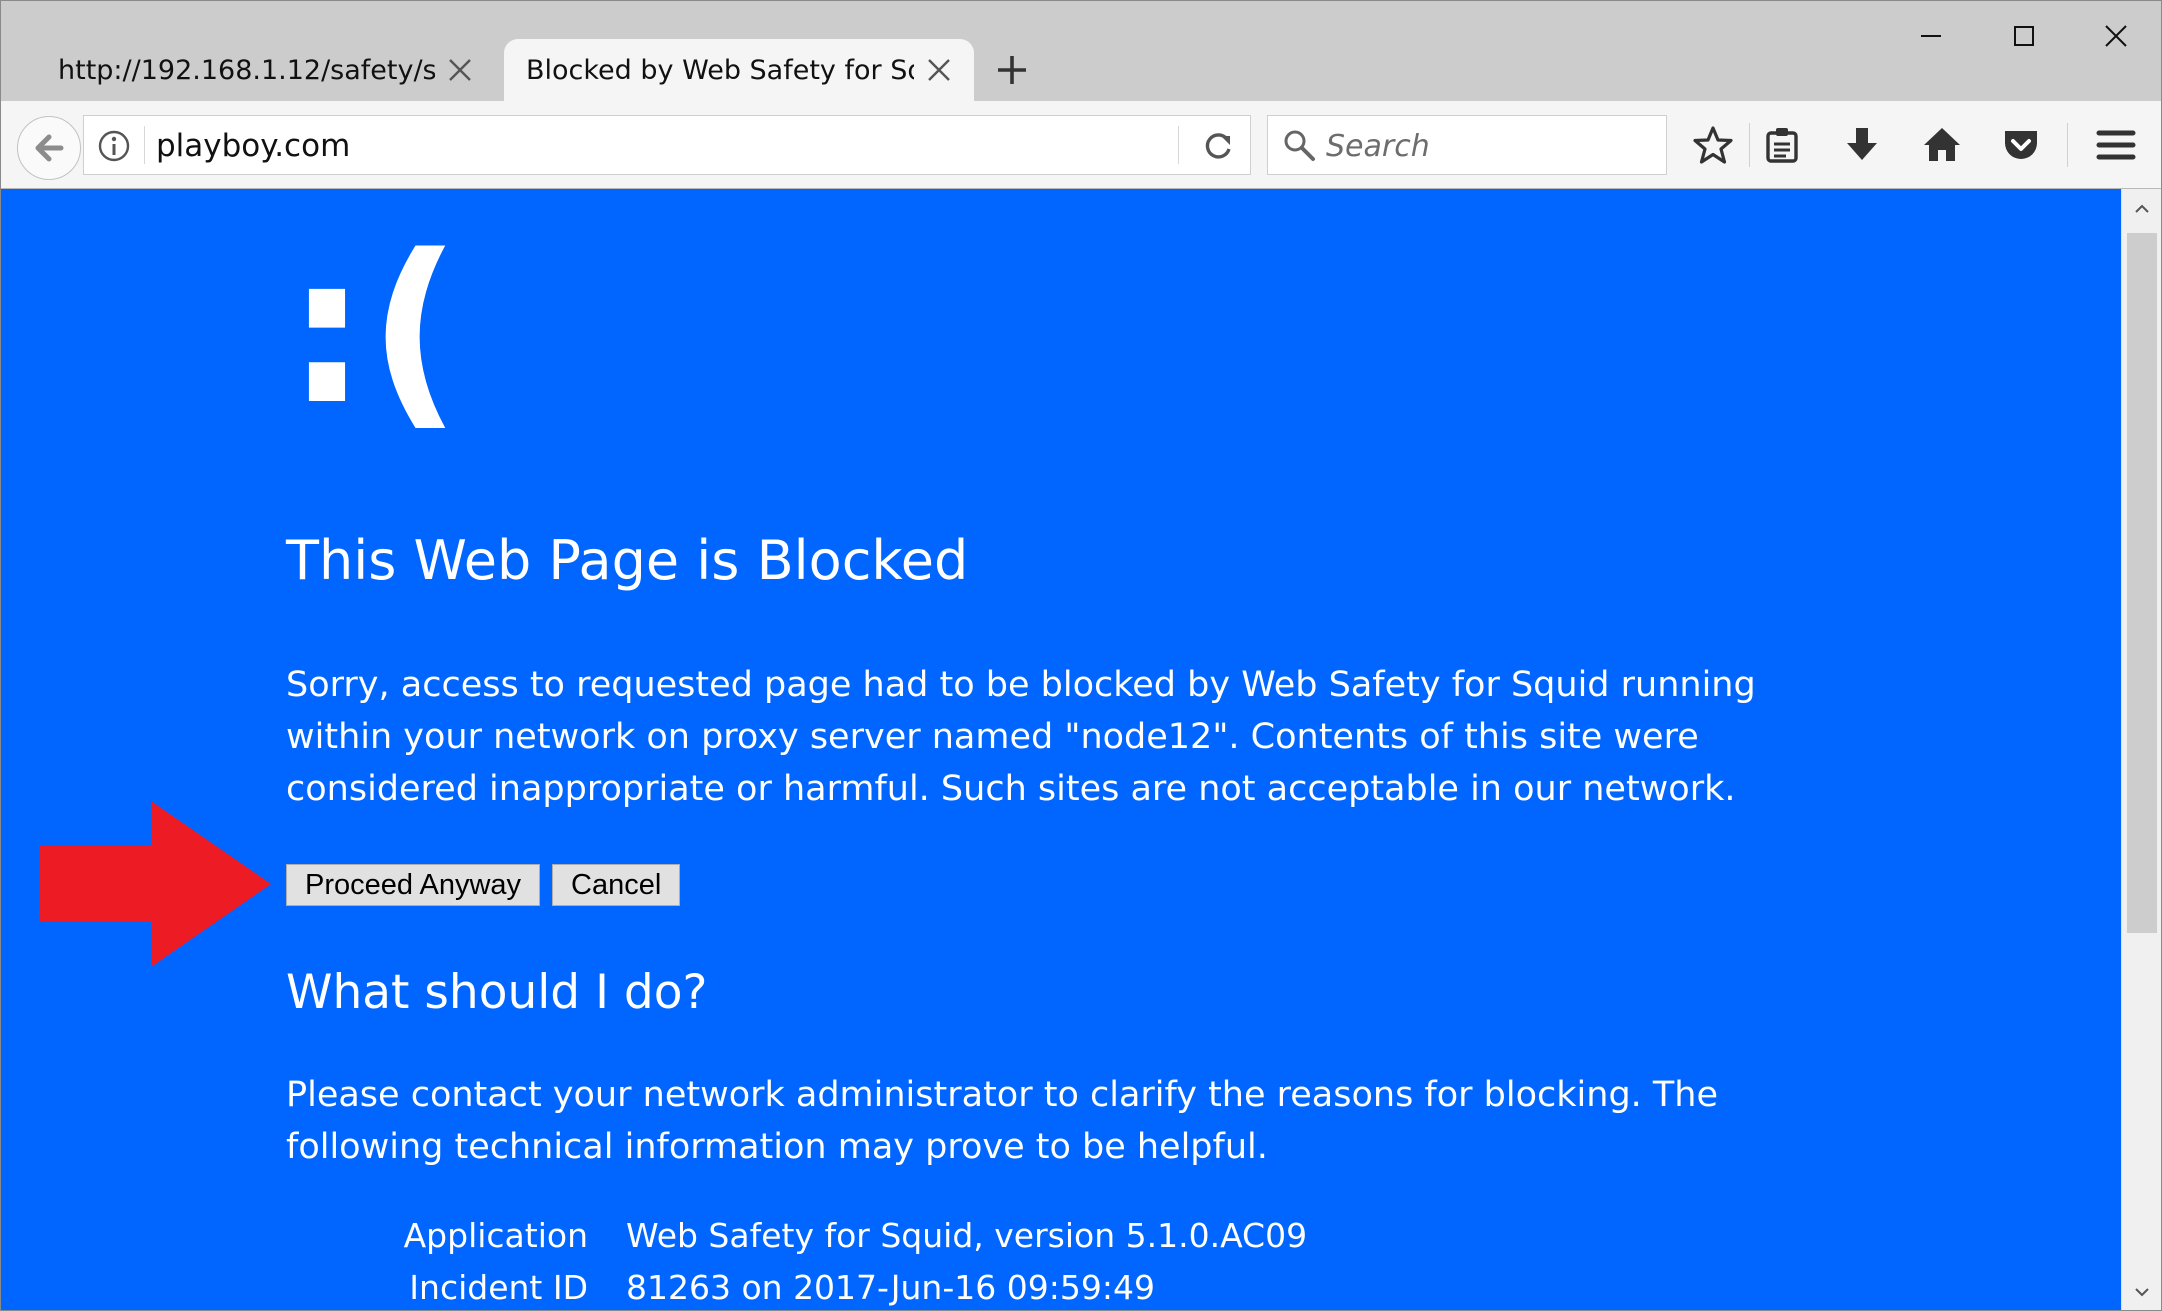 The image size is (2162, 1311). What do you see at coordinates (2141, 209) in the screenshot?
I see `scroll-up-icon` at bounding box center [2141, 209].